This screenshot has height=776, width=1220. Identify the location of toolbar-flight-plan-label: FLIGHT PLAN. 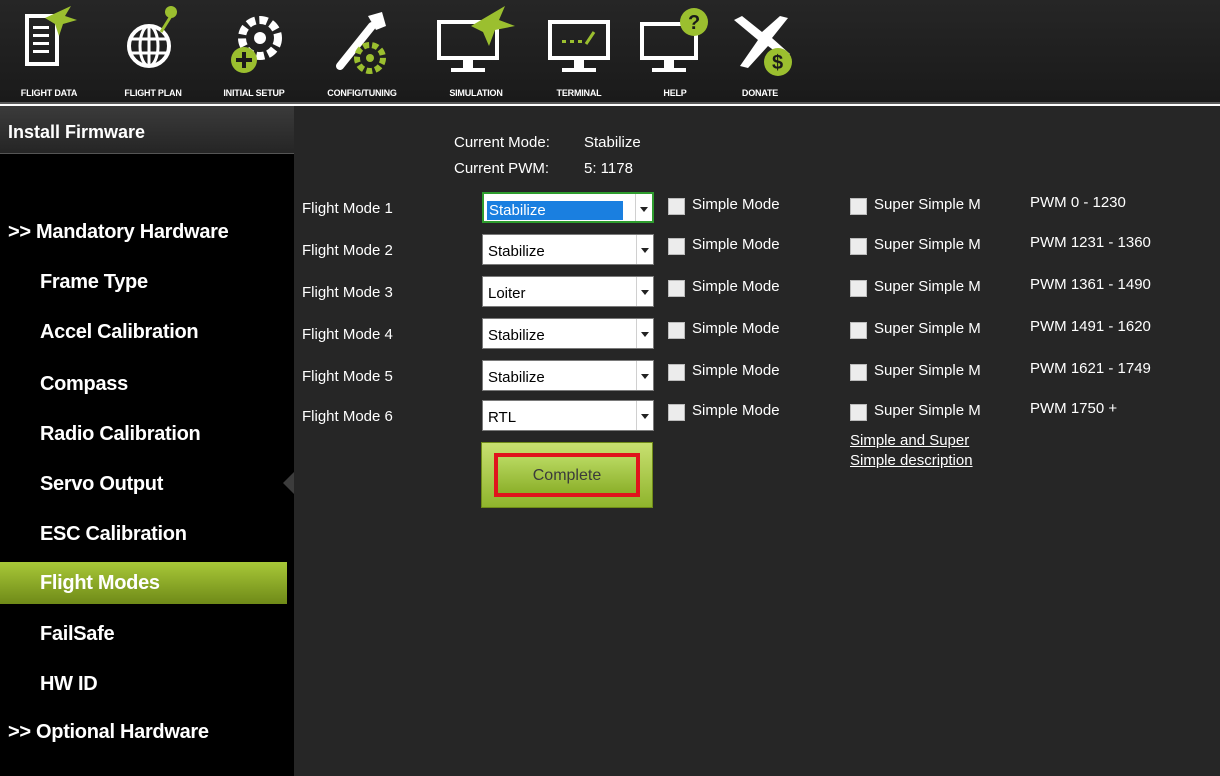
(153, 93).